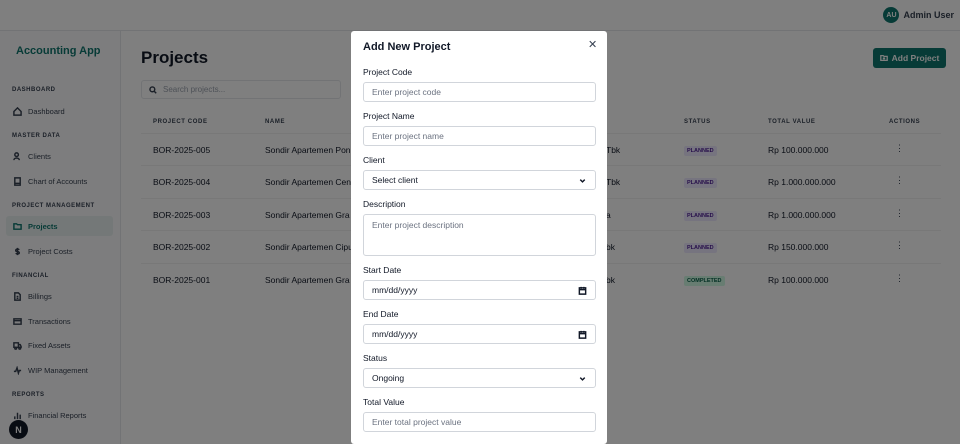 The image size is (960, 444). Describe the element at coordinates (592, 44) in the screenshot. I see `close-icon: ✕` at that location.